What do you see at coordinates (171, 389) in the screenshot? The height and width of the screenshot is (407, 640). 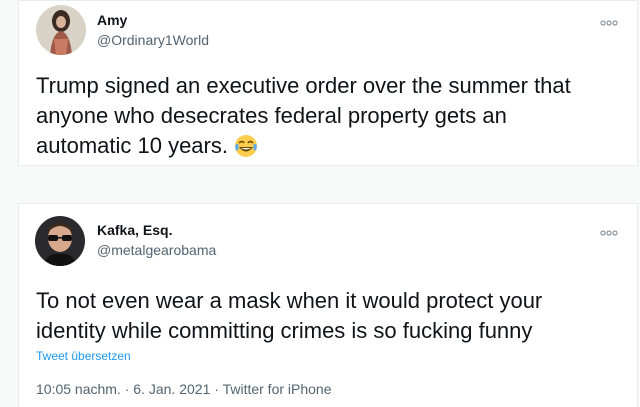 I see `tweet-date: 6. Jan. 2021` at bounding box center [171, 389].